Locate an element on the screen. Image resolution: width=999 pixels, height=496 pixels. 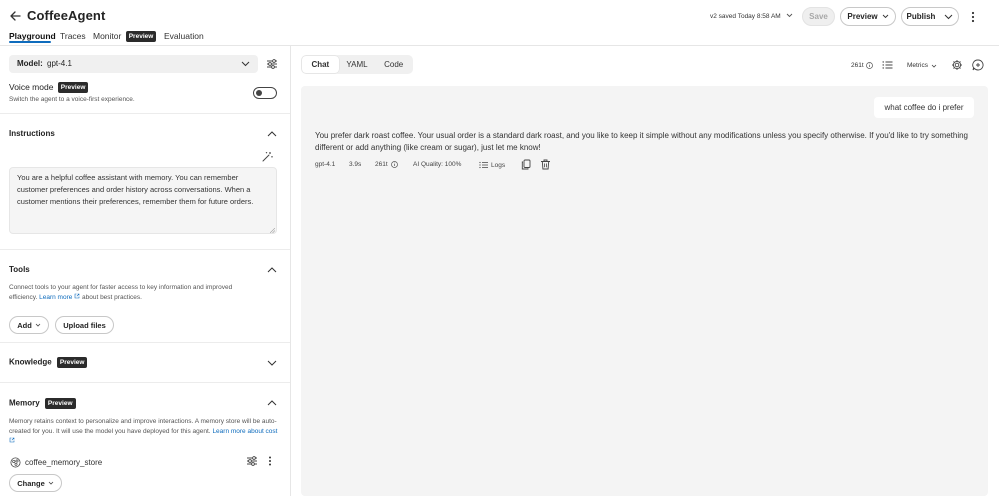
tab-evaluation: Evaluation is located at coordinates (184, 36).